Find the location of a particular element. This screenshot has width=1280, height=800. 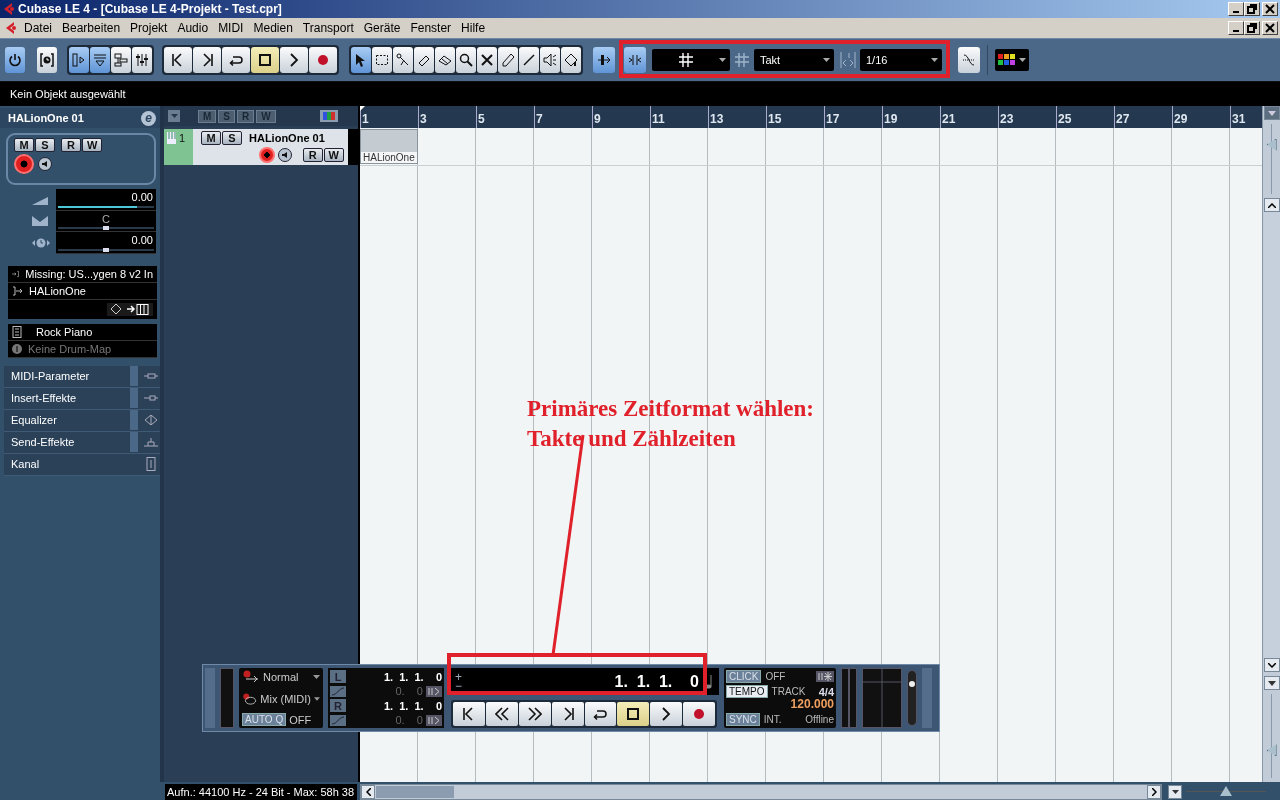

split-button is located at coordinates (403, 60).